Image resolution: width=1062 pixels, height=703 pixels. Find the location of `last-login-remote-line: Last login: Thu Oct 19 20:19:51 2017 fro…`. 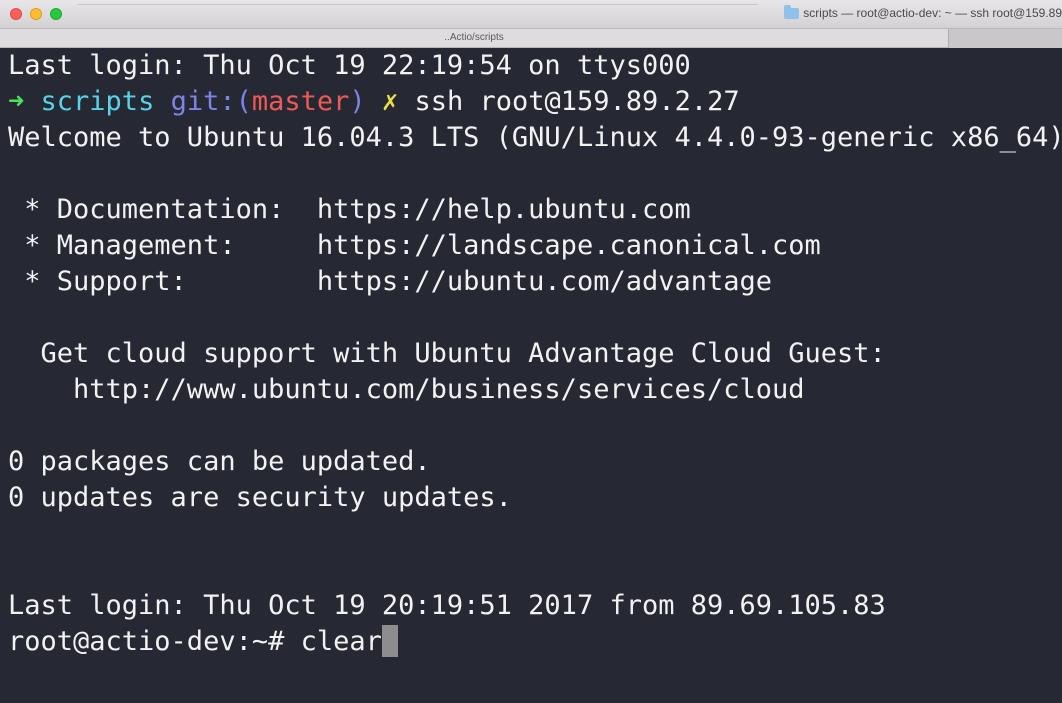

last-login-remote-line: Last login: Thu Oct 19 20:19:51 2017 fro… is located at coordinates (447, 605).